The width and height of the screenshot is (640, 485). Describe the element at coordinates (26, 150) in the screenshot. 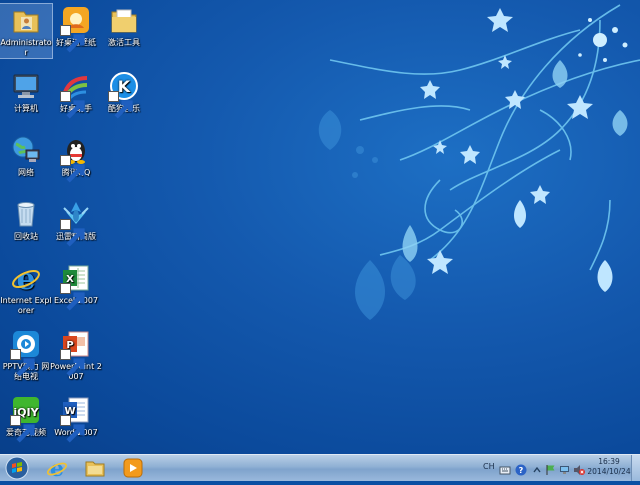

I see `network-icon` at that location.